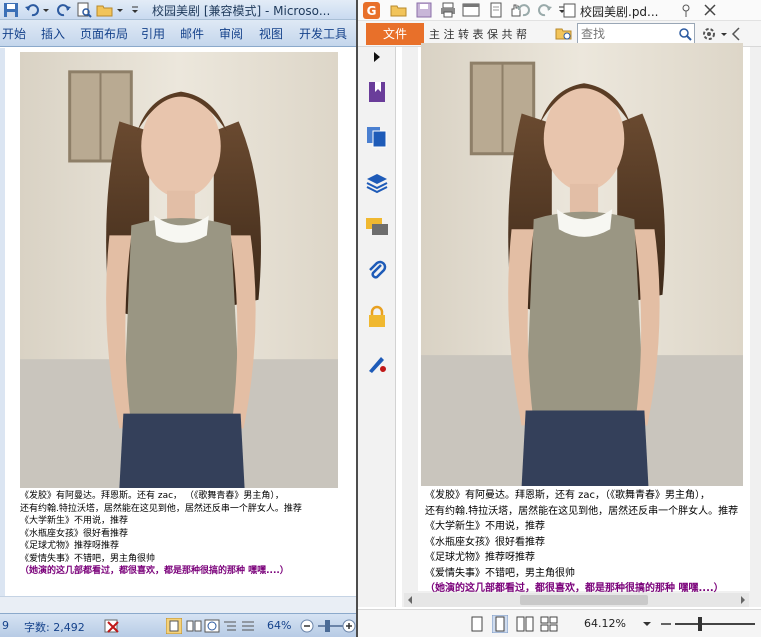  I want to click on window-icon, so click(471, 10).